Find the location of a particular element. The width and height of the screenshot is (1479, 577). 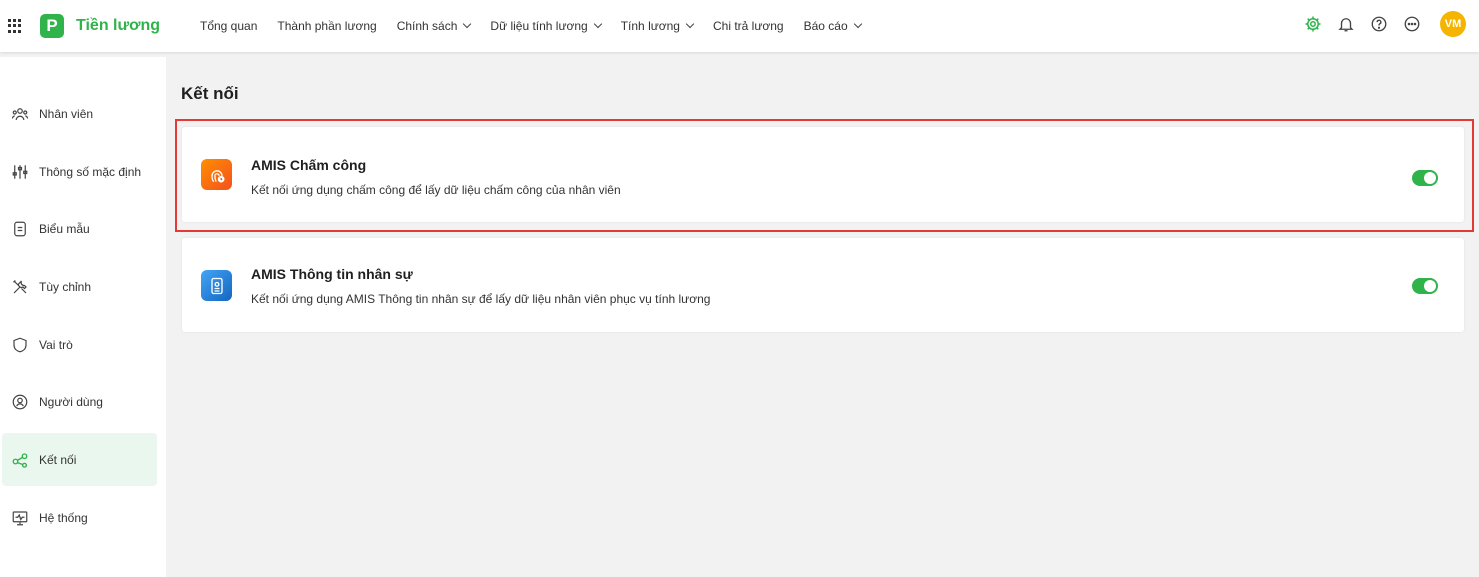

nav-item-du-lieu-tinh-luong: Dữ liệu tính lương is located at coordinates (546, 26).